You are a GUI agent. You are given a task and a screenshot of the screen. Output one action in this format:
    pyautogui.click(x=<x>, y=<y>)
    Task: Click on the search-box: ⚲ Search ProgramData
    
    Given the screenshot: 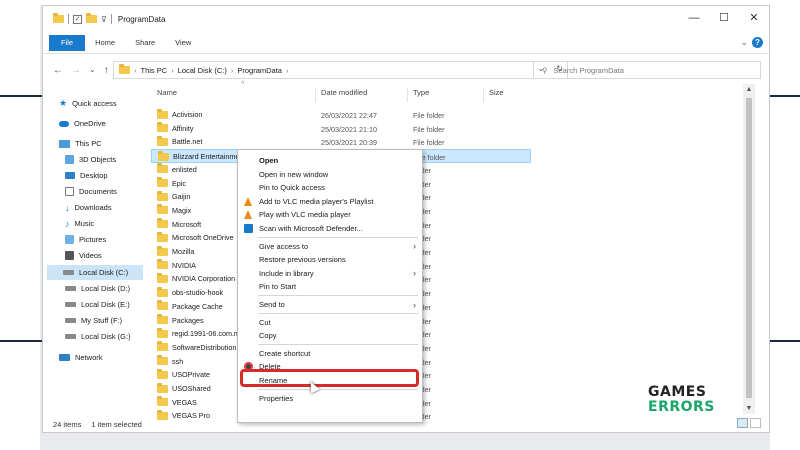 What is the action you would take?
    pyautogui.click(x=647, y=70)
    